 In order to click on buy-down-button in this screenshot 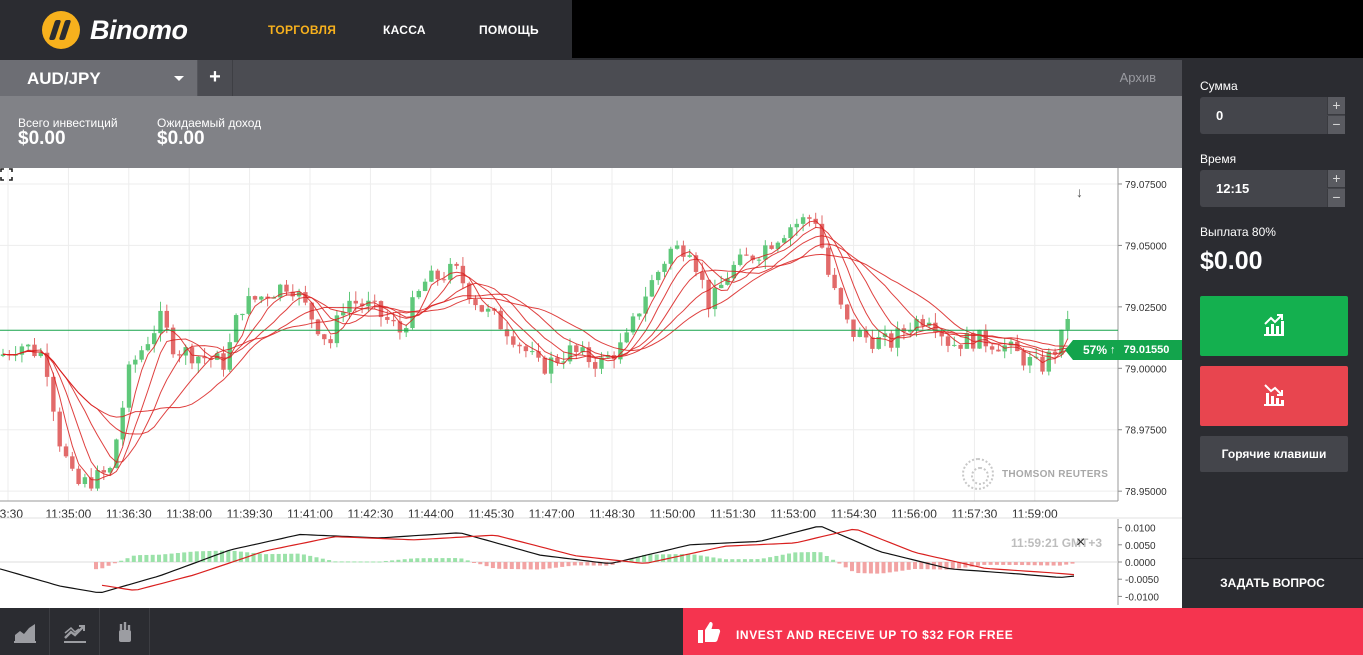, I will do `click(1274, 396)`.